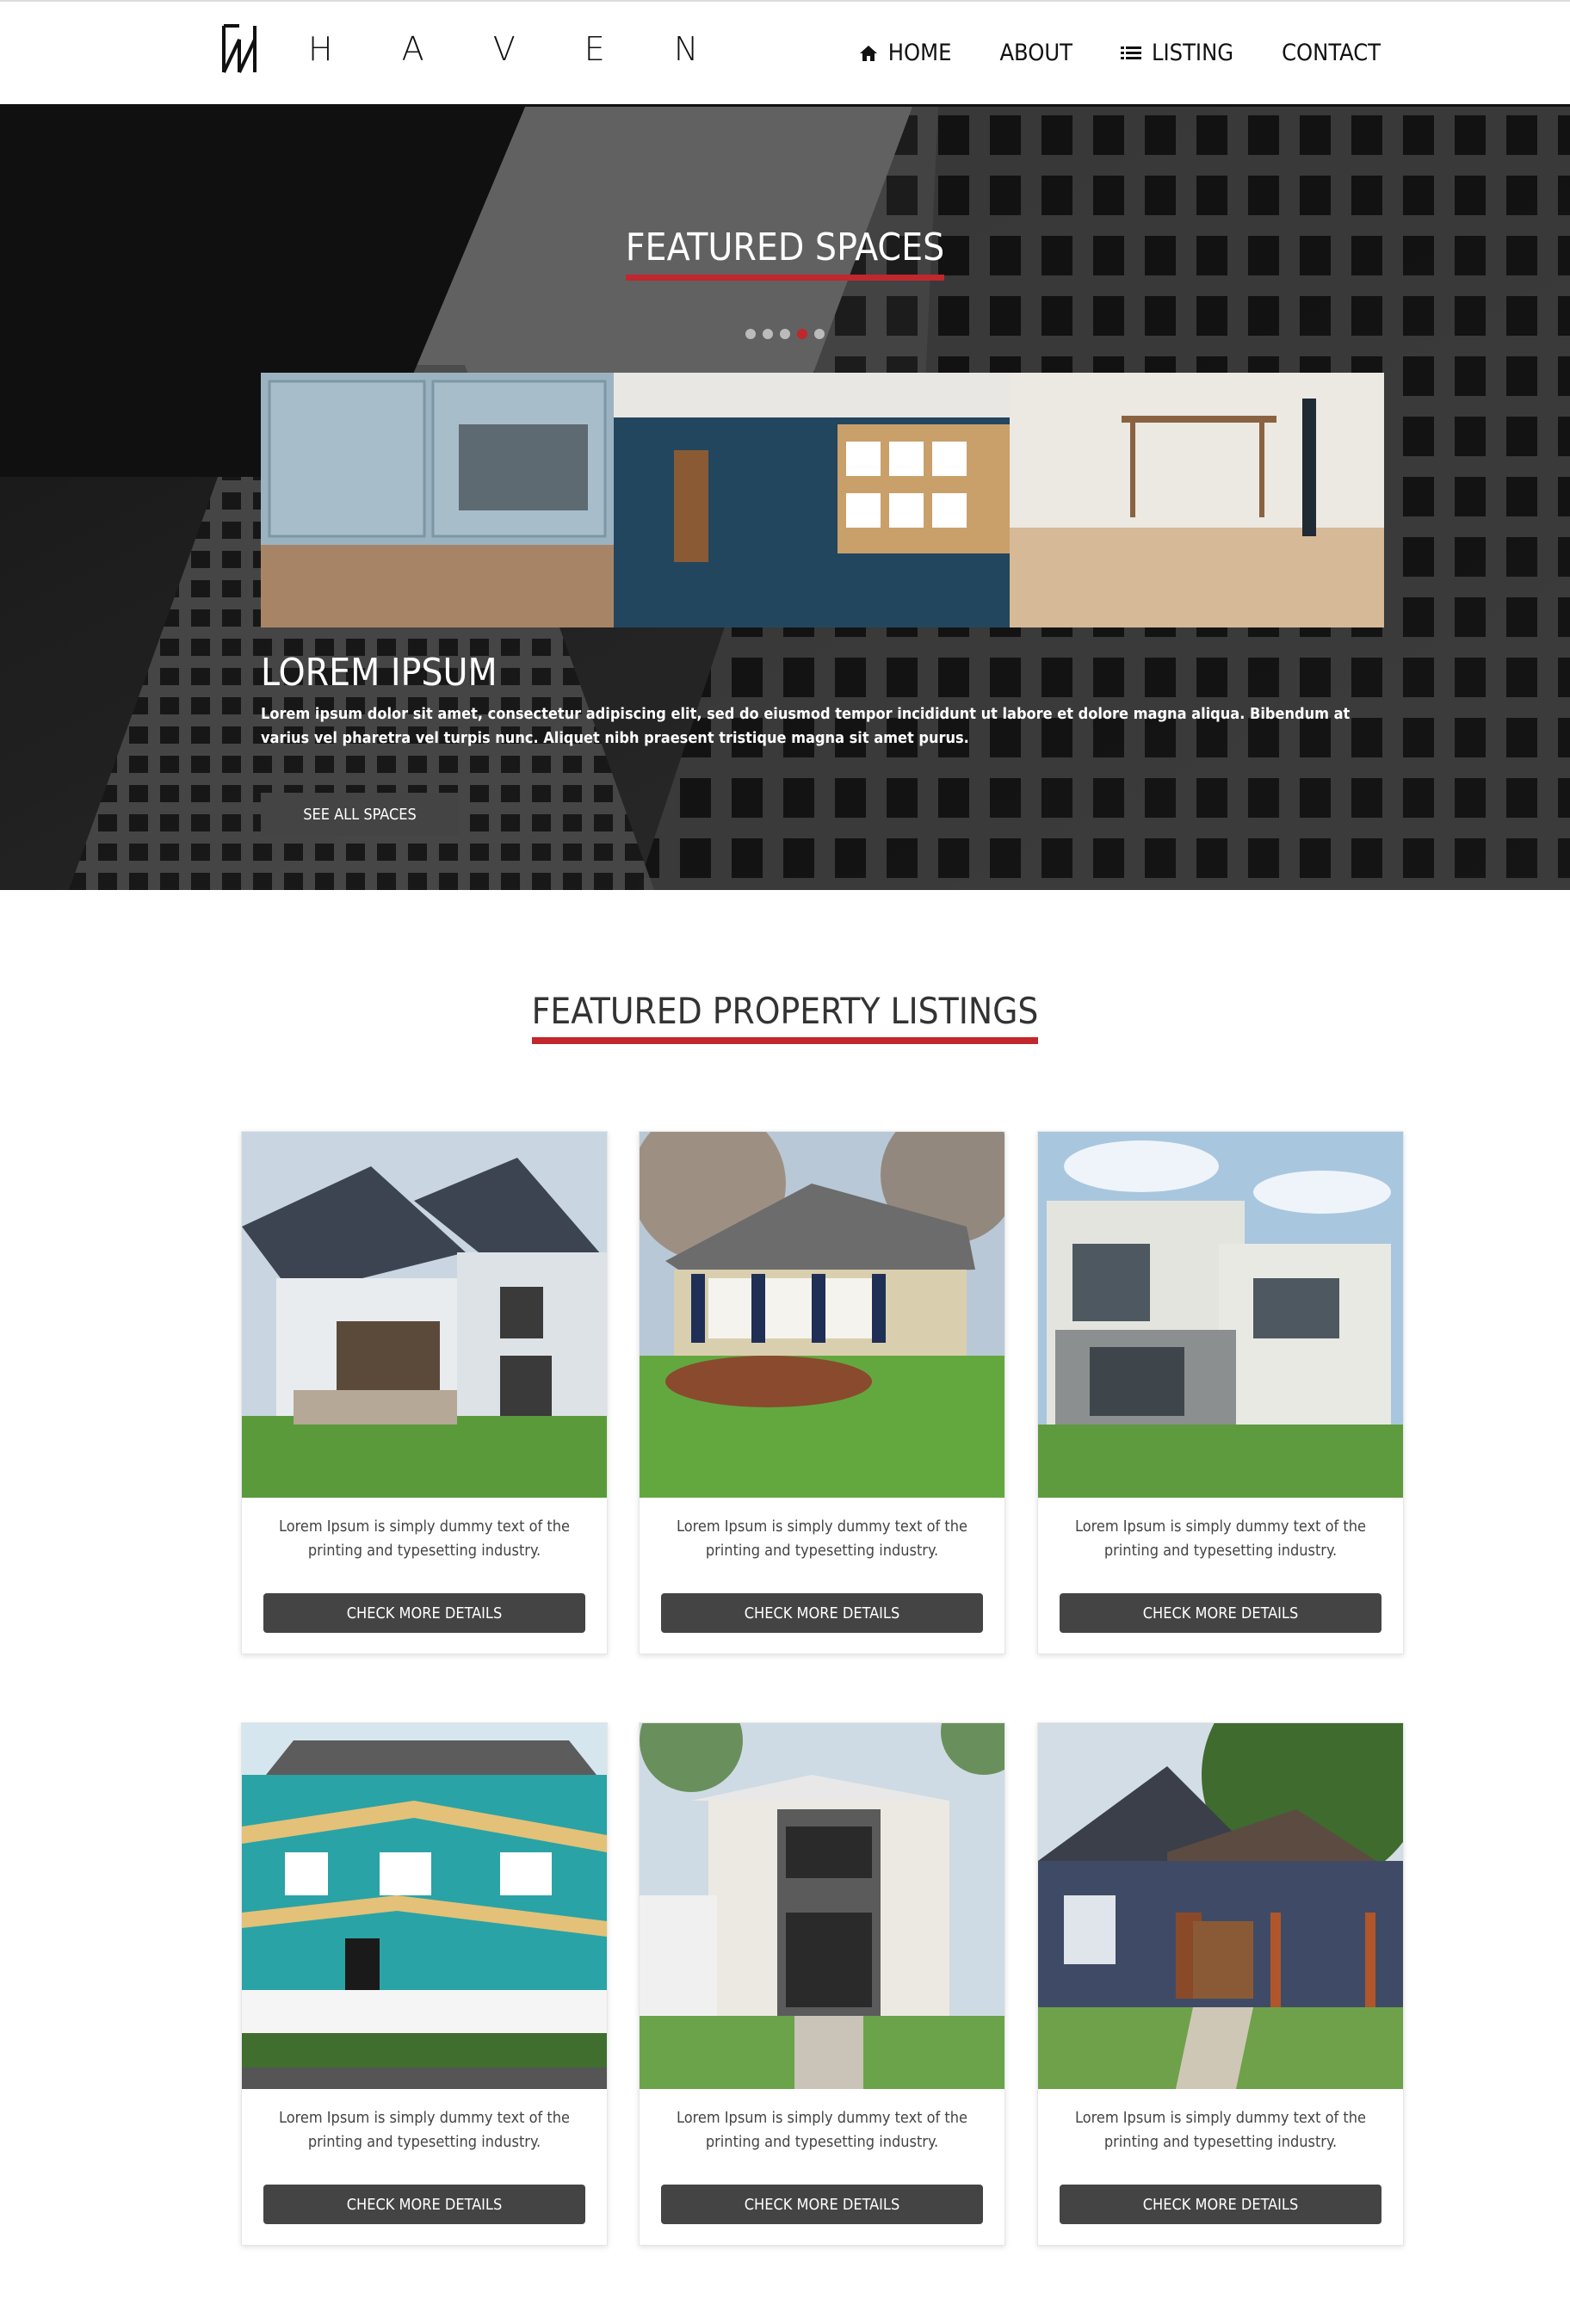 The image size is (1570, 2324). Describe the element at coordinates (868, 53) in the screenshot. I see `home-icon` at that location.